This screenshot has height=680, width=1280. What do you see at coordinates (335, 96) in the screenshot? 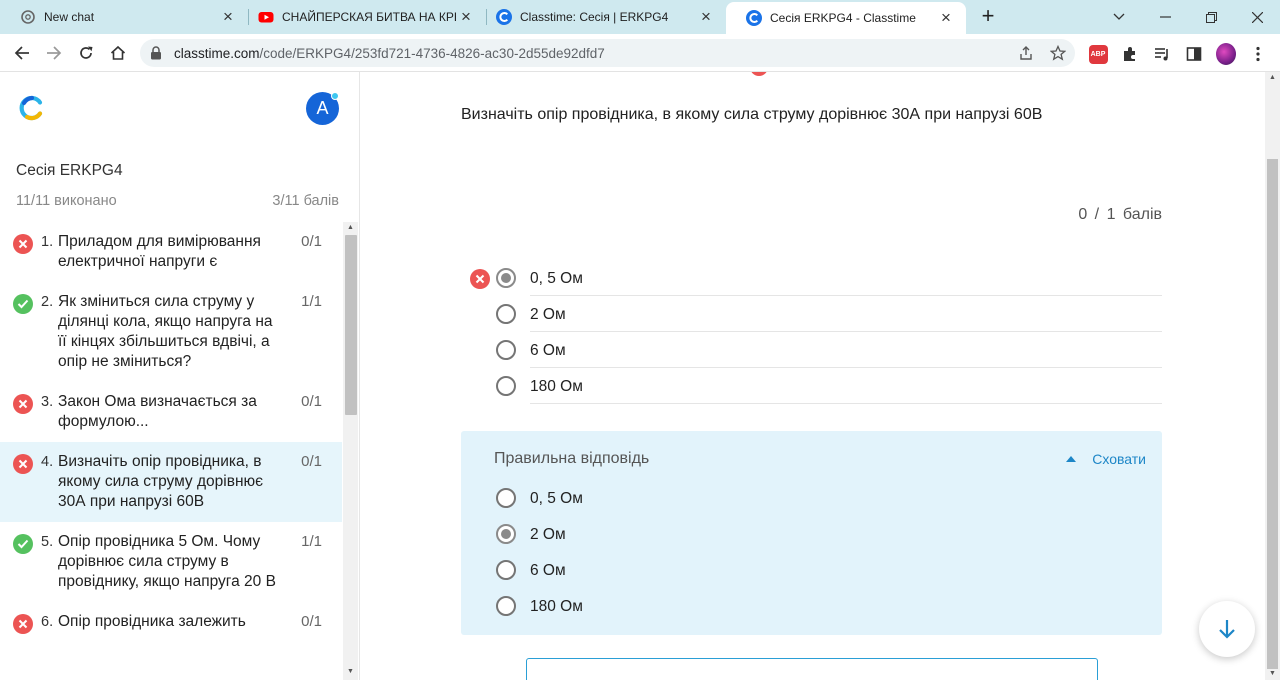
I see `notification-dot` at bounding box center [335, 96].